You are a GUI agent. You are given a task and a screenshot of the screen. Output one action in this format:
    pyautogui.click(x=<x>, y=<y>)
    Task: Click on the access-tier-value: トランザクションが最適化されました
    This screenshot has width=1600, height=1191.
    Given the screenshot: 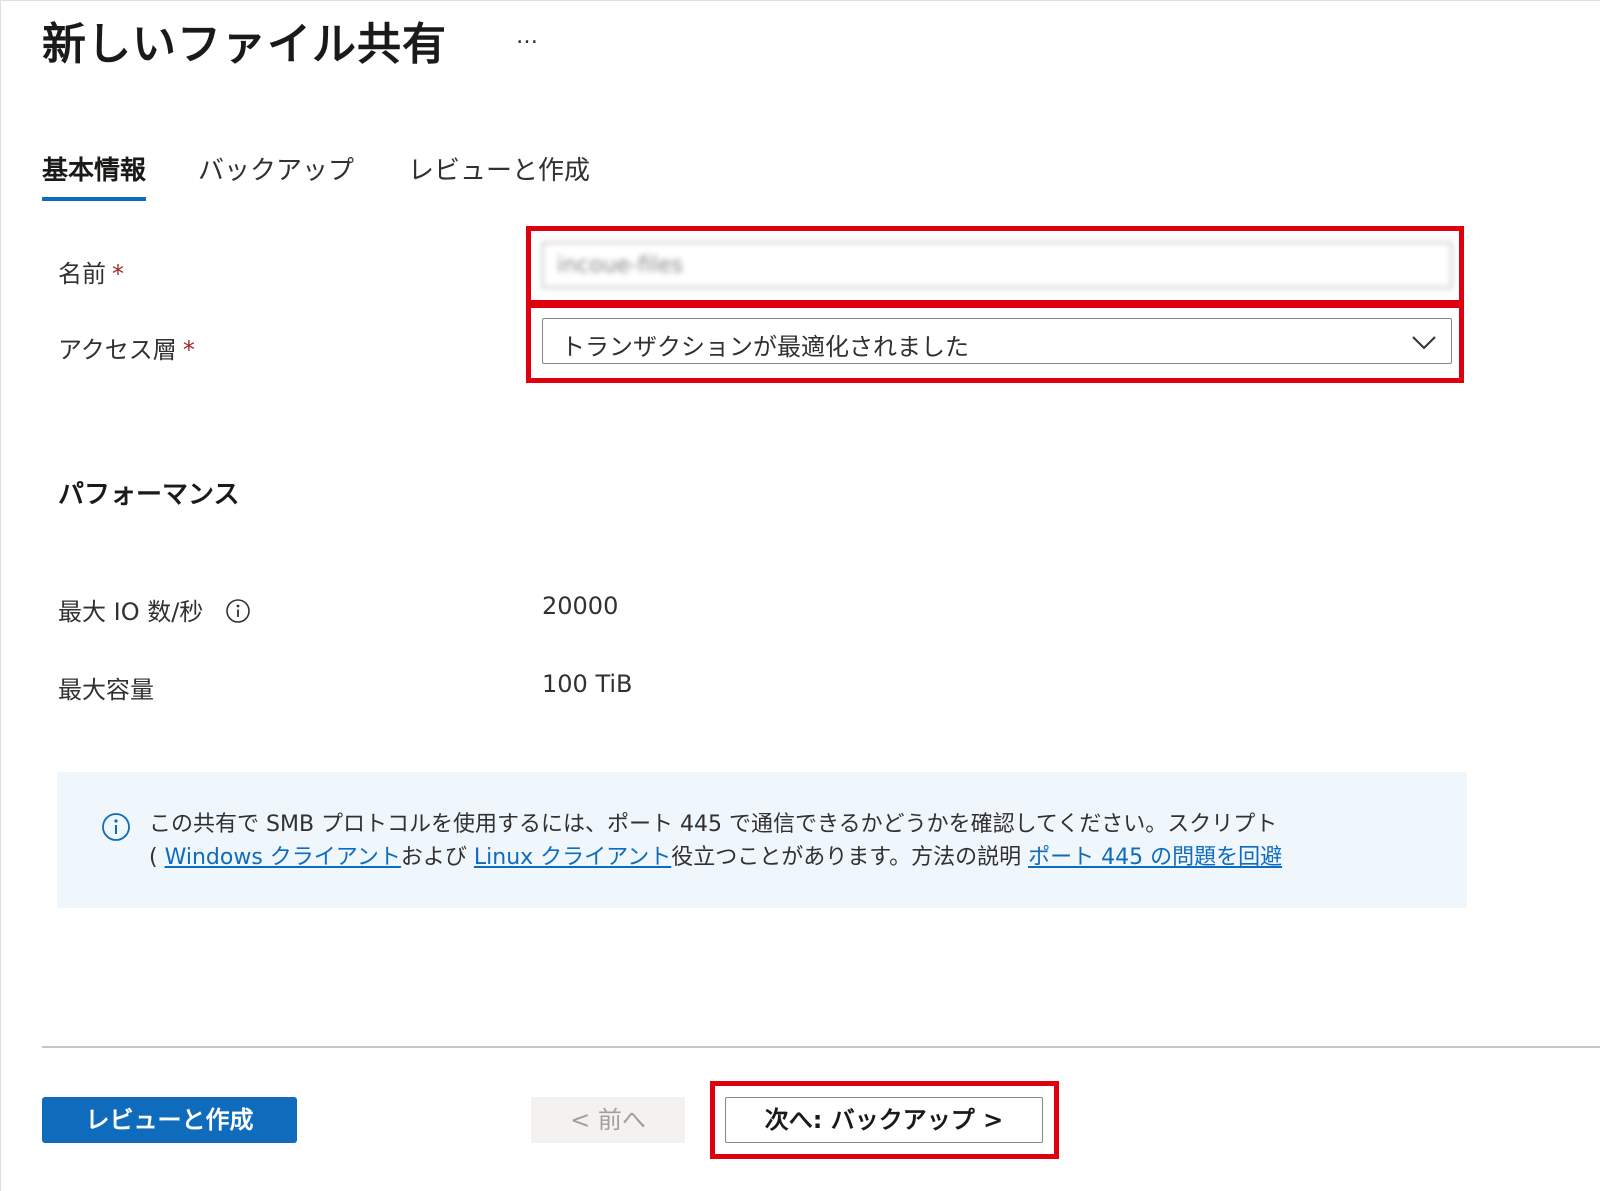 What is the action you would take?
    pyautogui.click(x=765, y=347)
    